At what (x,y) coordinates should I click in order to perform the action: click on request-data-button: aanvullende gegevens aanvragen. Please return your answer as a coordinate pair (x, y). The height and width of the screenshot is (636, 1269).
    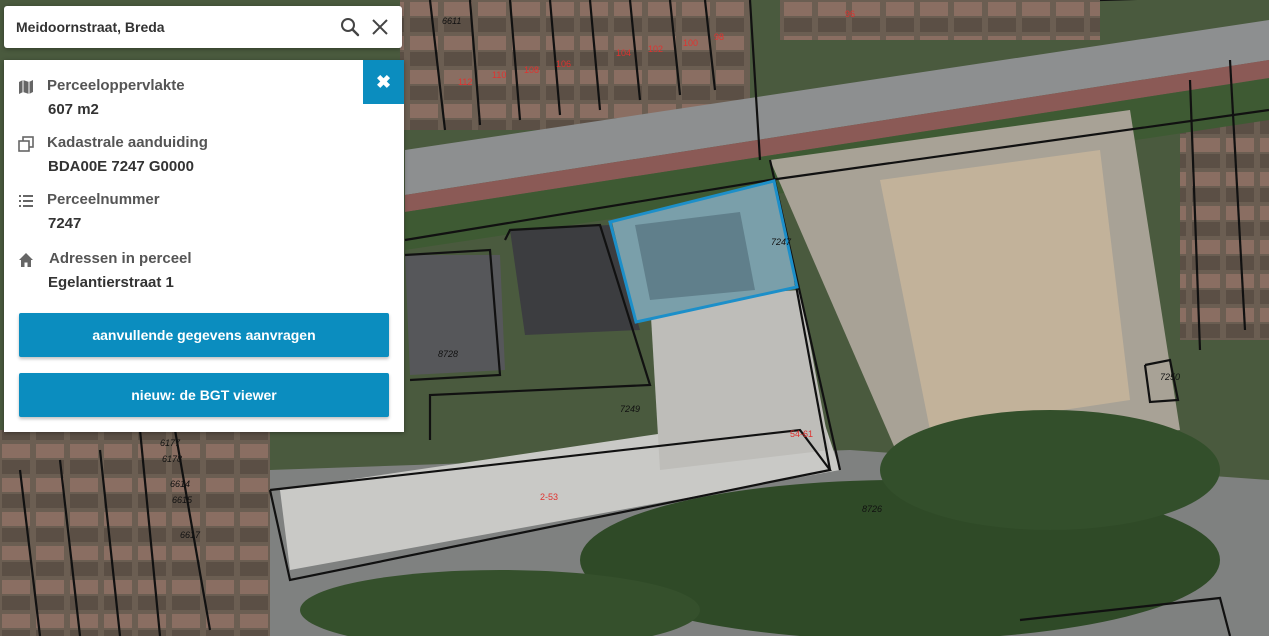
    Looking at the image, I should click on (204, 335).